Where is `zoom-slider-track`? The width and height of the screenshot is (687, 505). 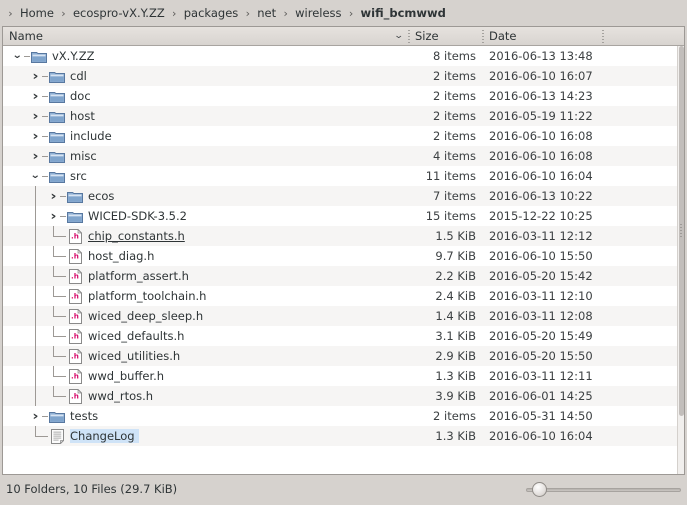 zoom-slider-track is located at coordinates (603, 490).